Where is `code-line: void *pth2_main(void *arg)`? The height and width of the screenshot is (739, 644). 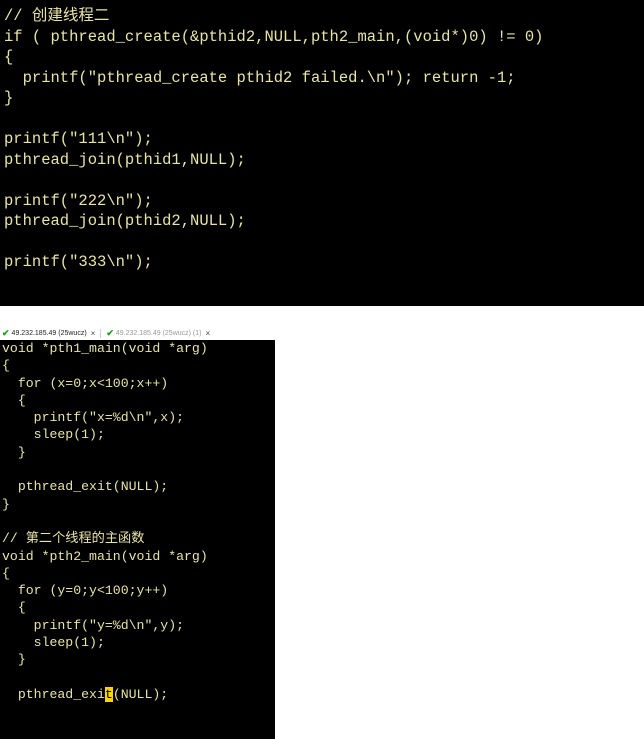 code-line: void *pth2_main(void *arg) is located at coordinates (105, 556).